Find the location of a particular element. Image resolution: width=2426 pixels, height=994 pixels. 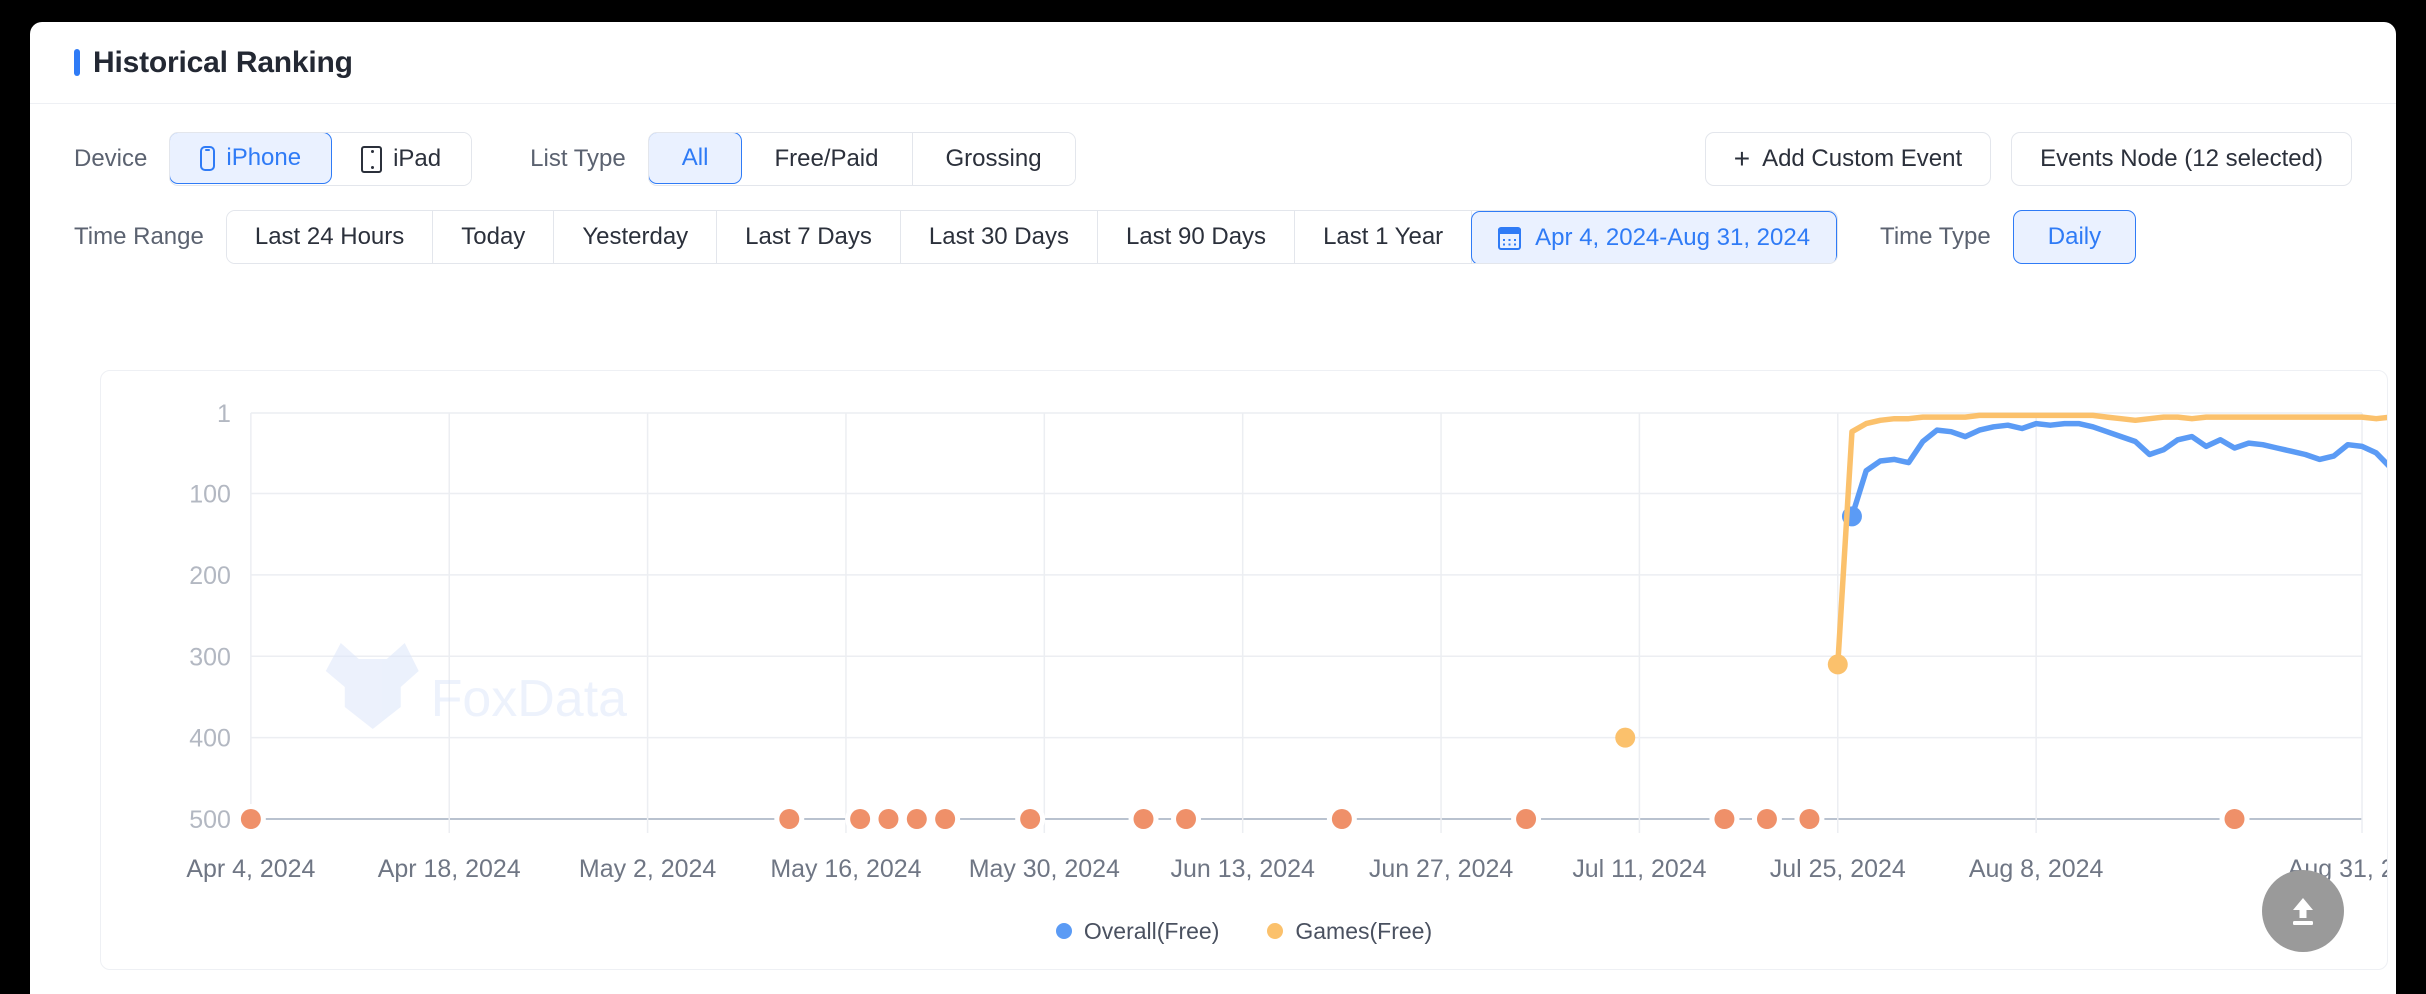

time-range-custom-label: Apr 4, 2024-Aug 31, 2024 is located at coordinates (1673, 237).